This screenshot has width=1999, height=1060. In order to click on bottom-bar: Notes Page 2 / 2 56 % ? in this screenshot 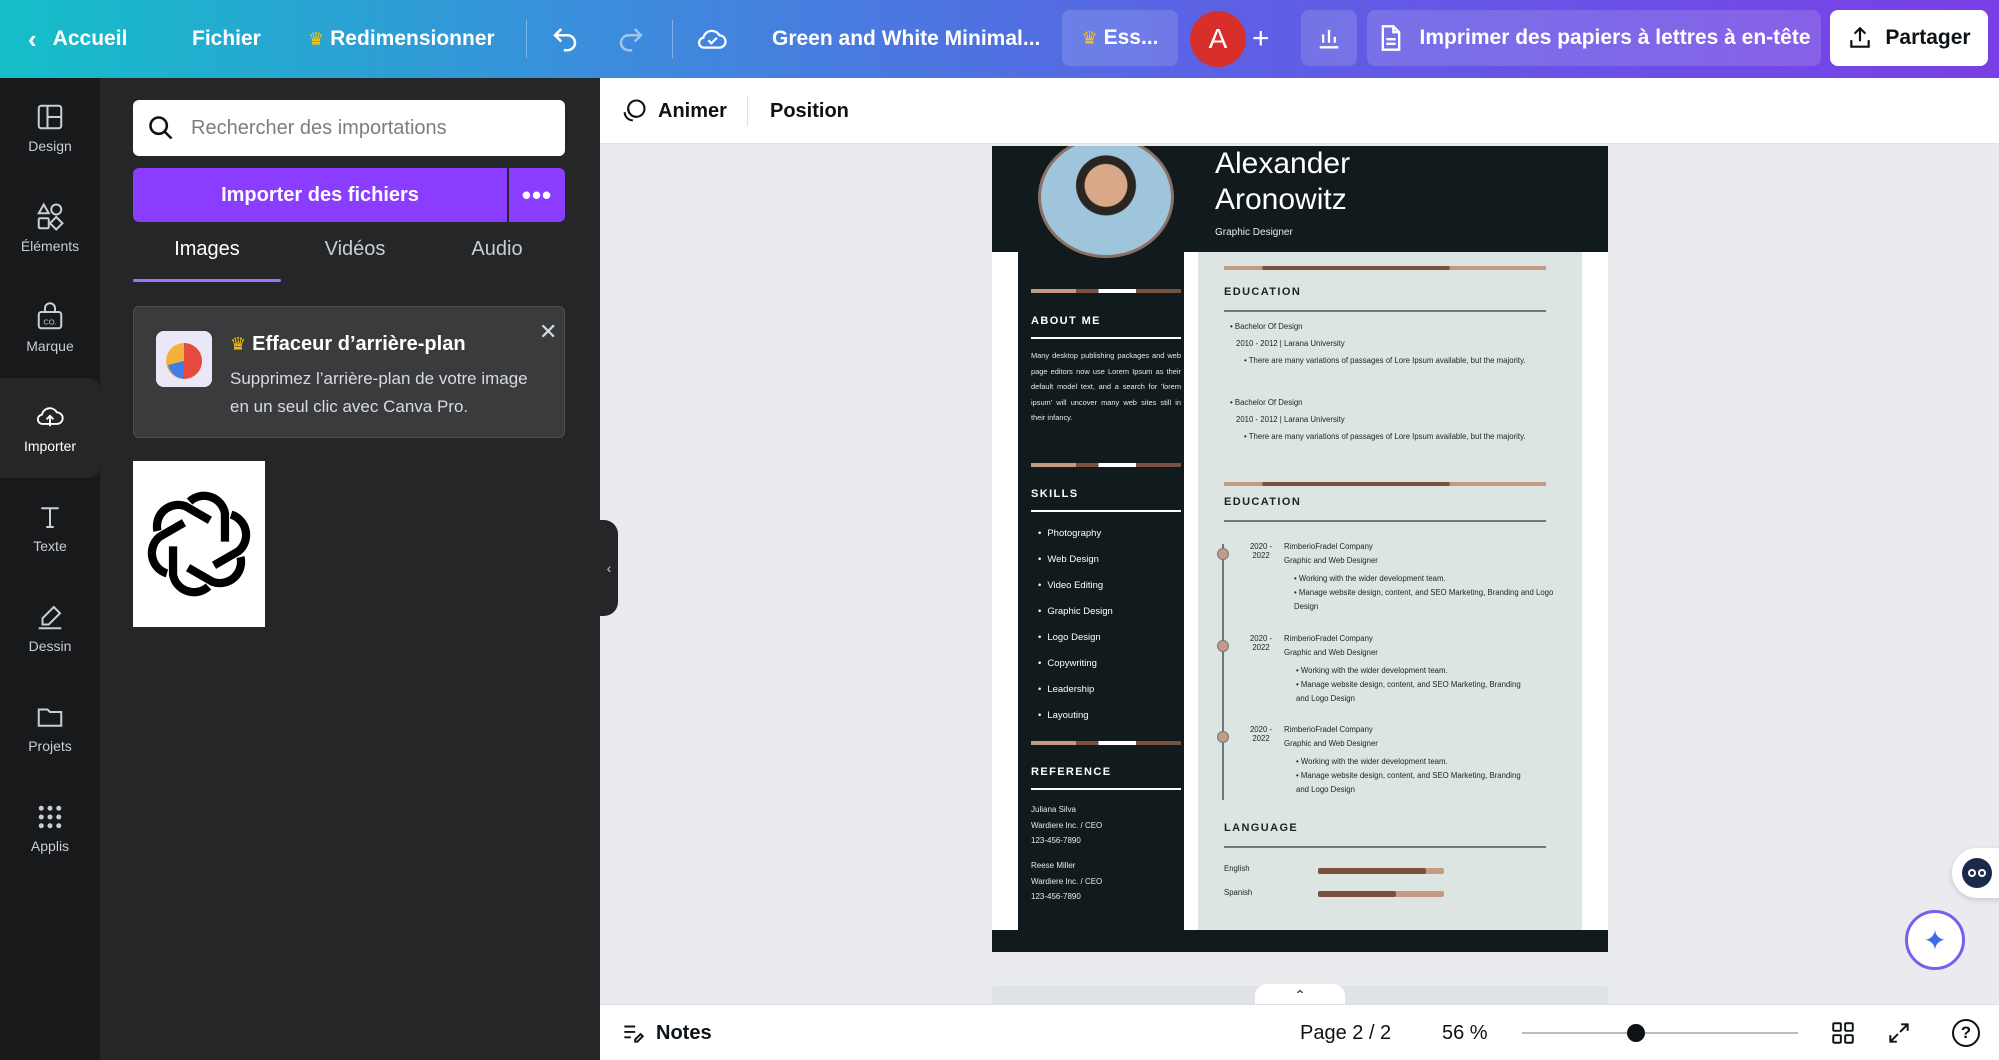, I will do `click(1299, 1032)`.